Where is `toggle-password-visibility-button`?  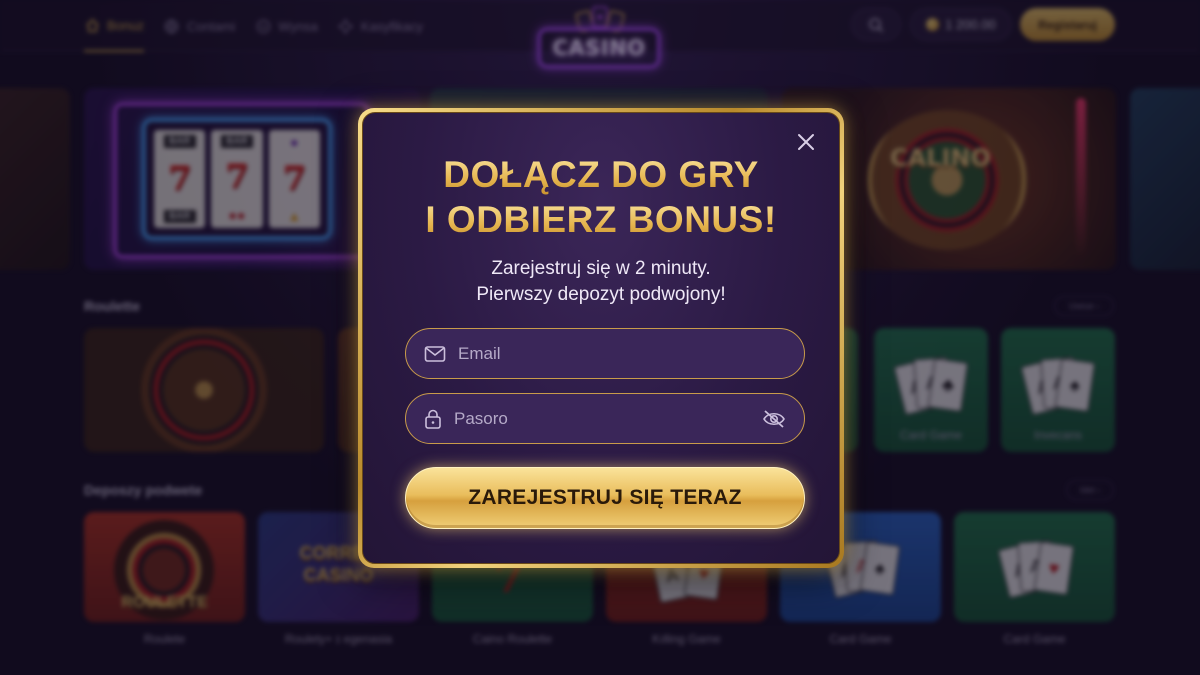 toggle-password-visibility-button is located at coordinates (774, 419).